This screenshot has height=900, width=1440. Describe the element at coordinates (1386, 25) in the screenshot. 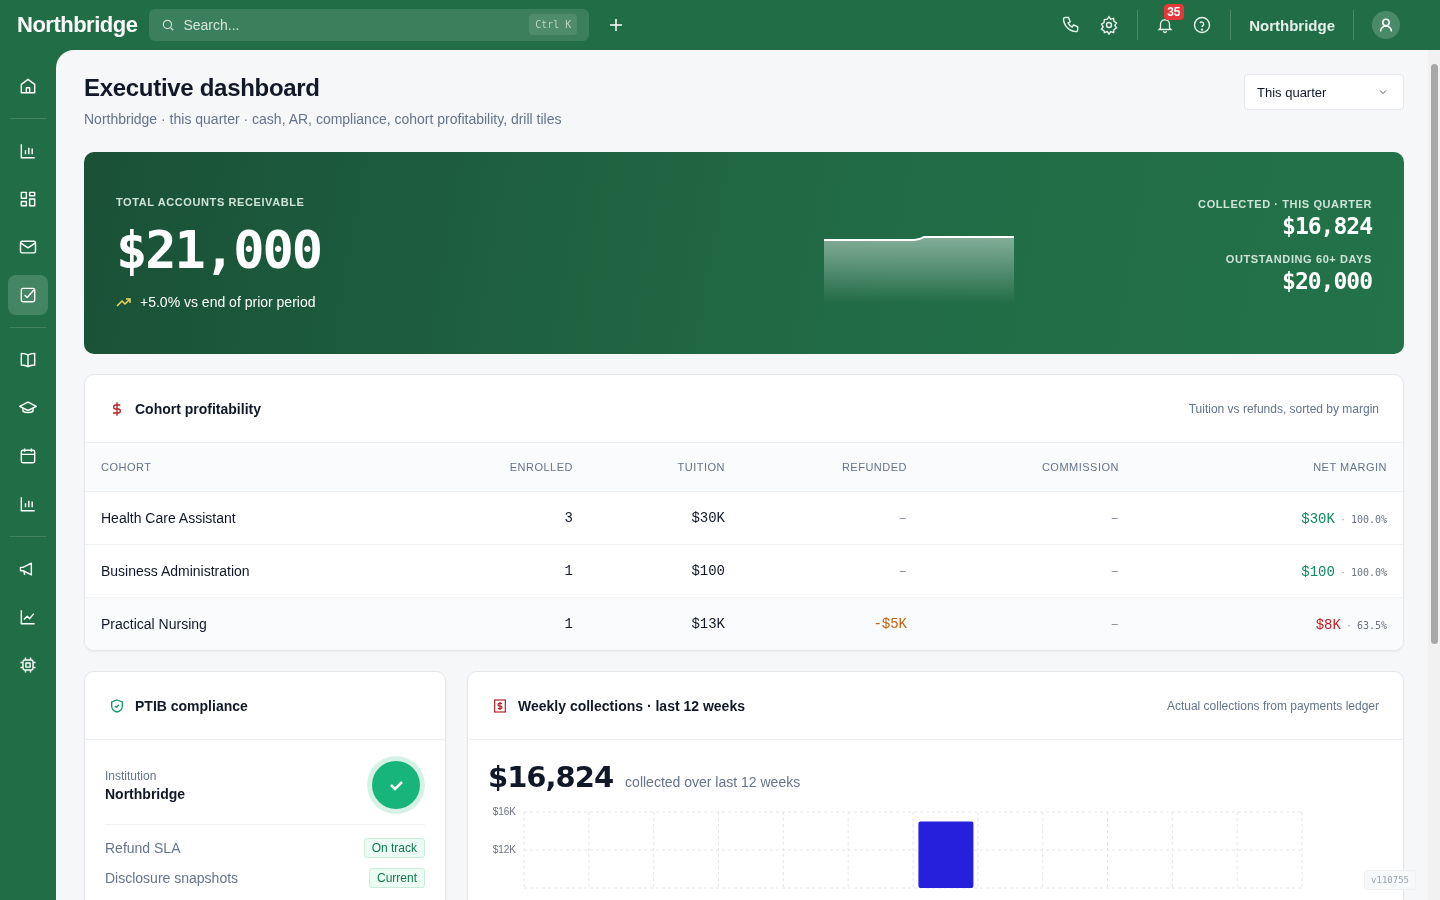

I see `avatar-icon` at that location.